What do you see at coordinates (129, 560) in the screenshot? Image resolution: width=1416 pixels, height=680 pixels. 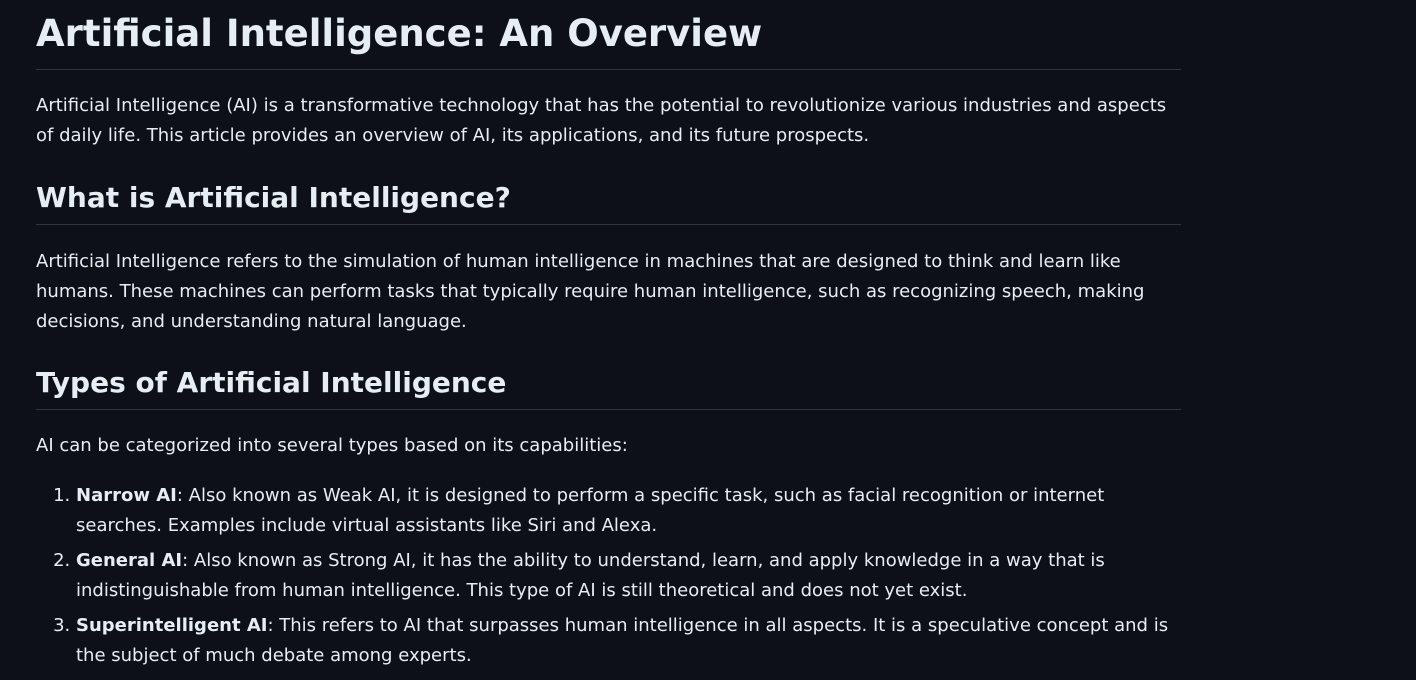 I see `list-item-term: General AI` at bounding box center [129, 560].